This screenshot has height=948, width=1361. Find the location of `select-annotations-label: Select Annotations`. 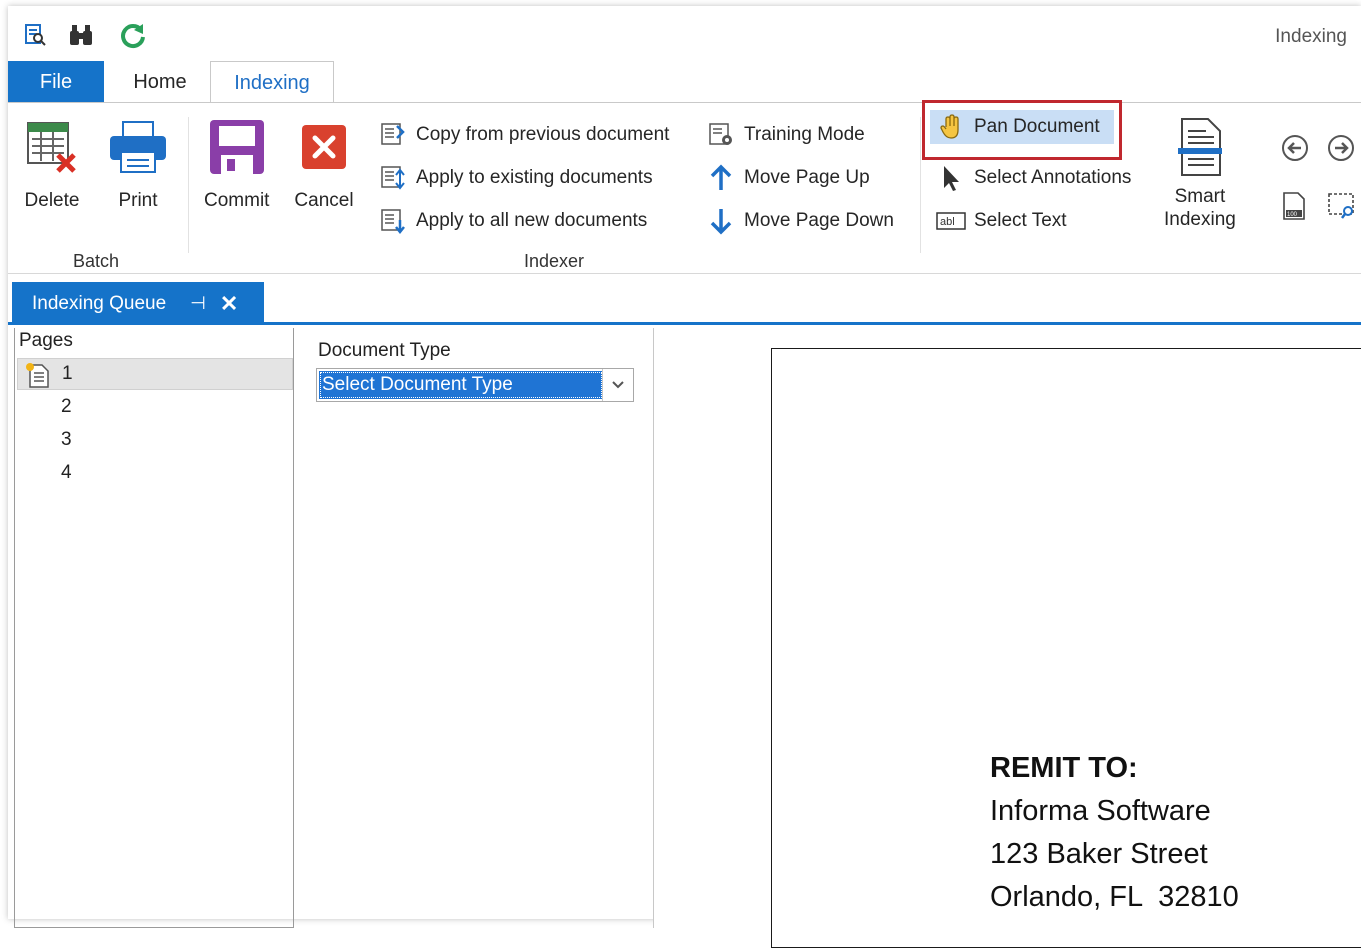

select-annotations-label: Select Annotations is located at coordinates (1053, 177).